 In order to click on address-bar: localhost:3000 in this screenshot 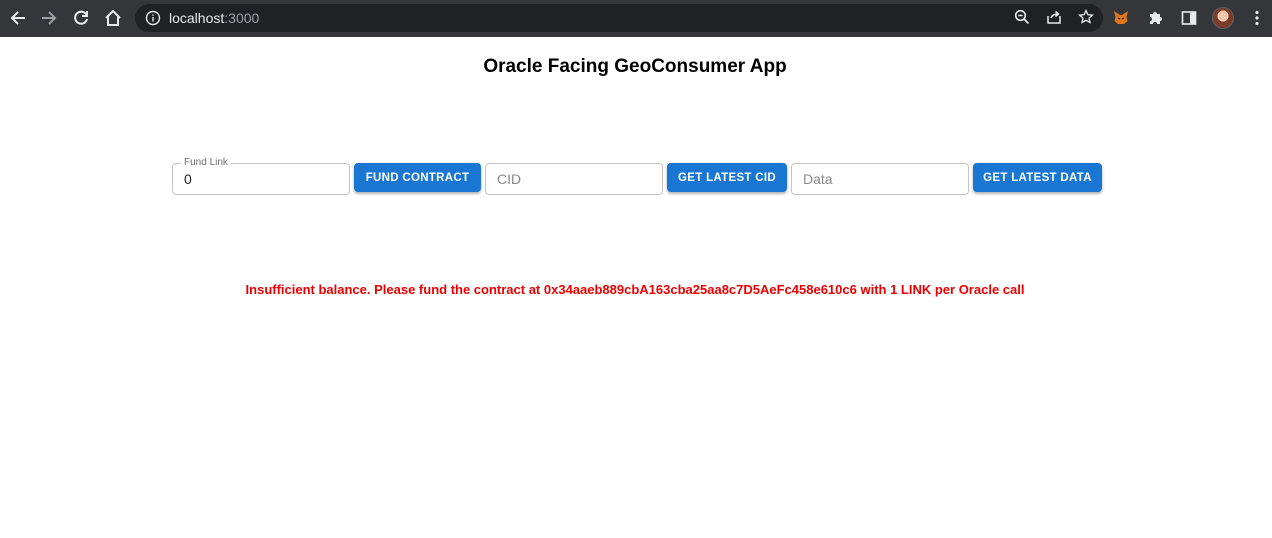, I will do `click(619, 18)`.